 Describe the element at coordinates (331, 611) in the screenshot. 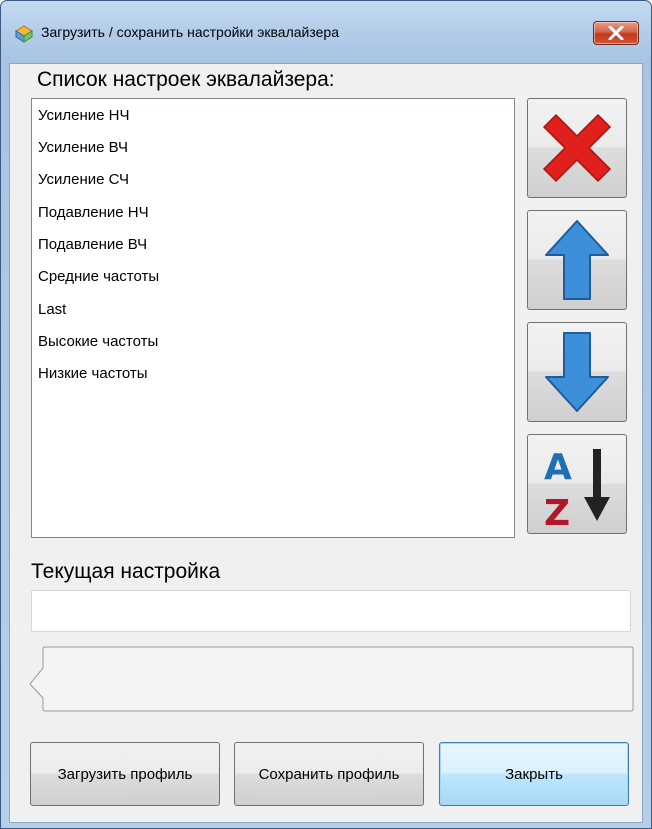

I see `current-preset-input` at that location.